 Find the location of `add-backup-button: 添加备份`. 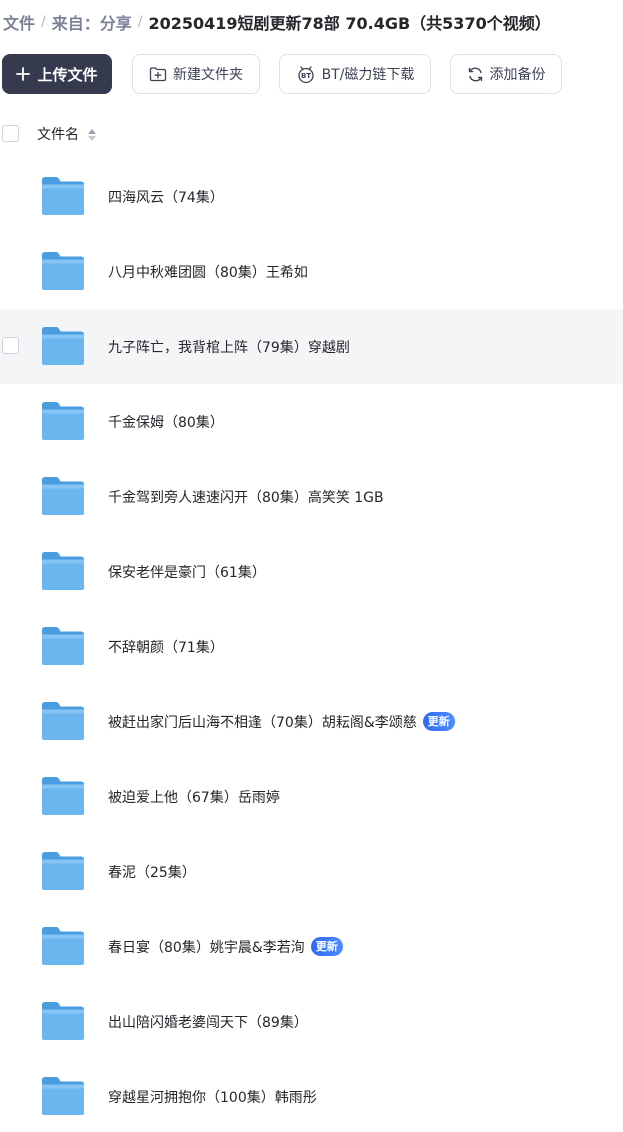

add-backup-button: 添加备份 is located at coordinates (506, 74).